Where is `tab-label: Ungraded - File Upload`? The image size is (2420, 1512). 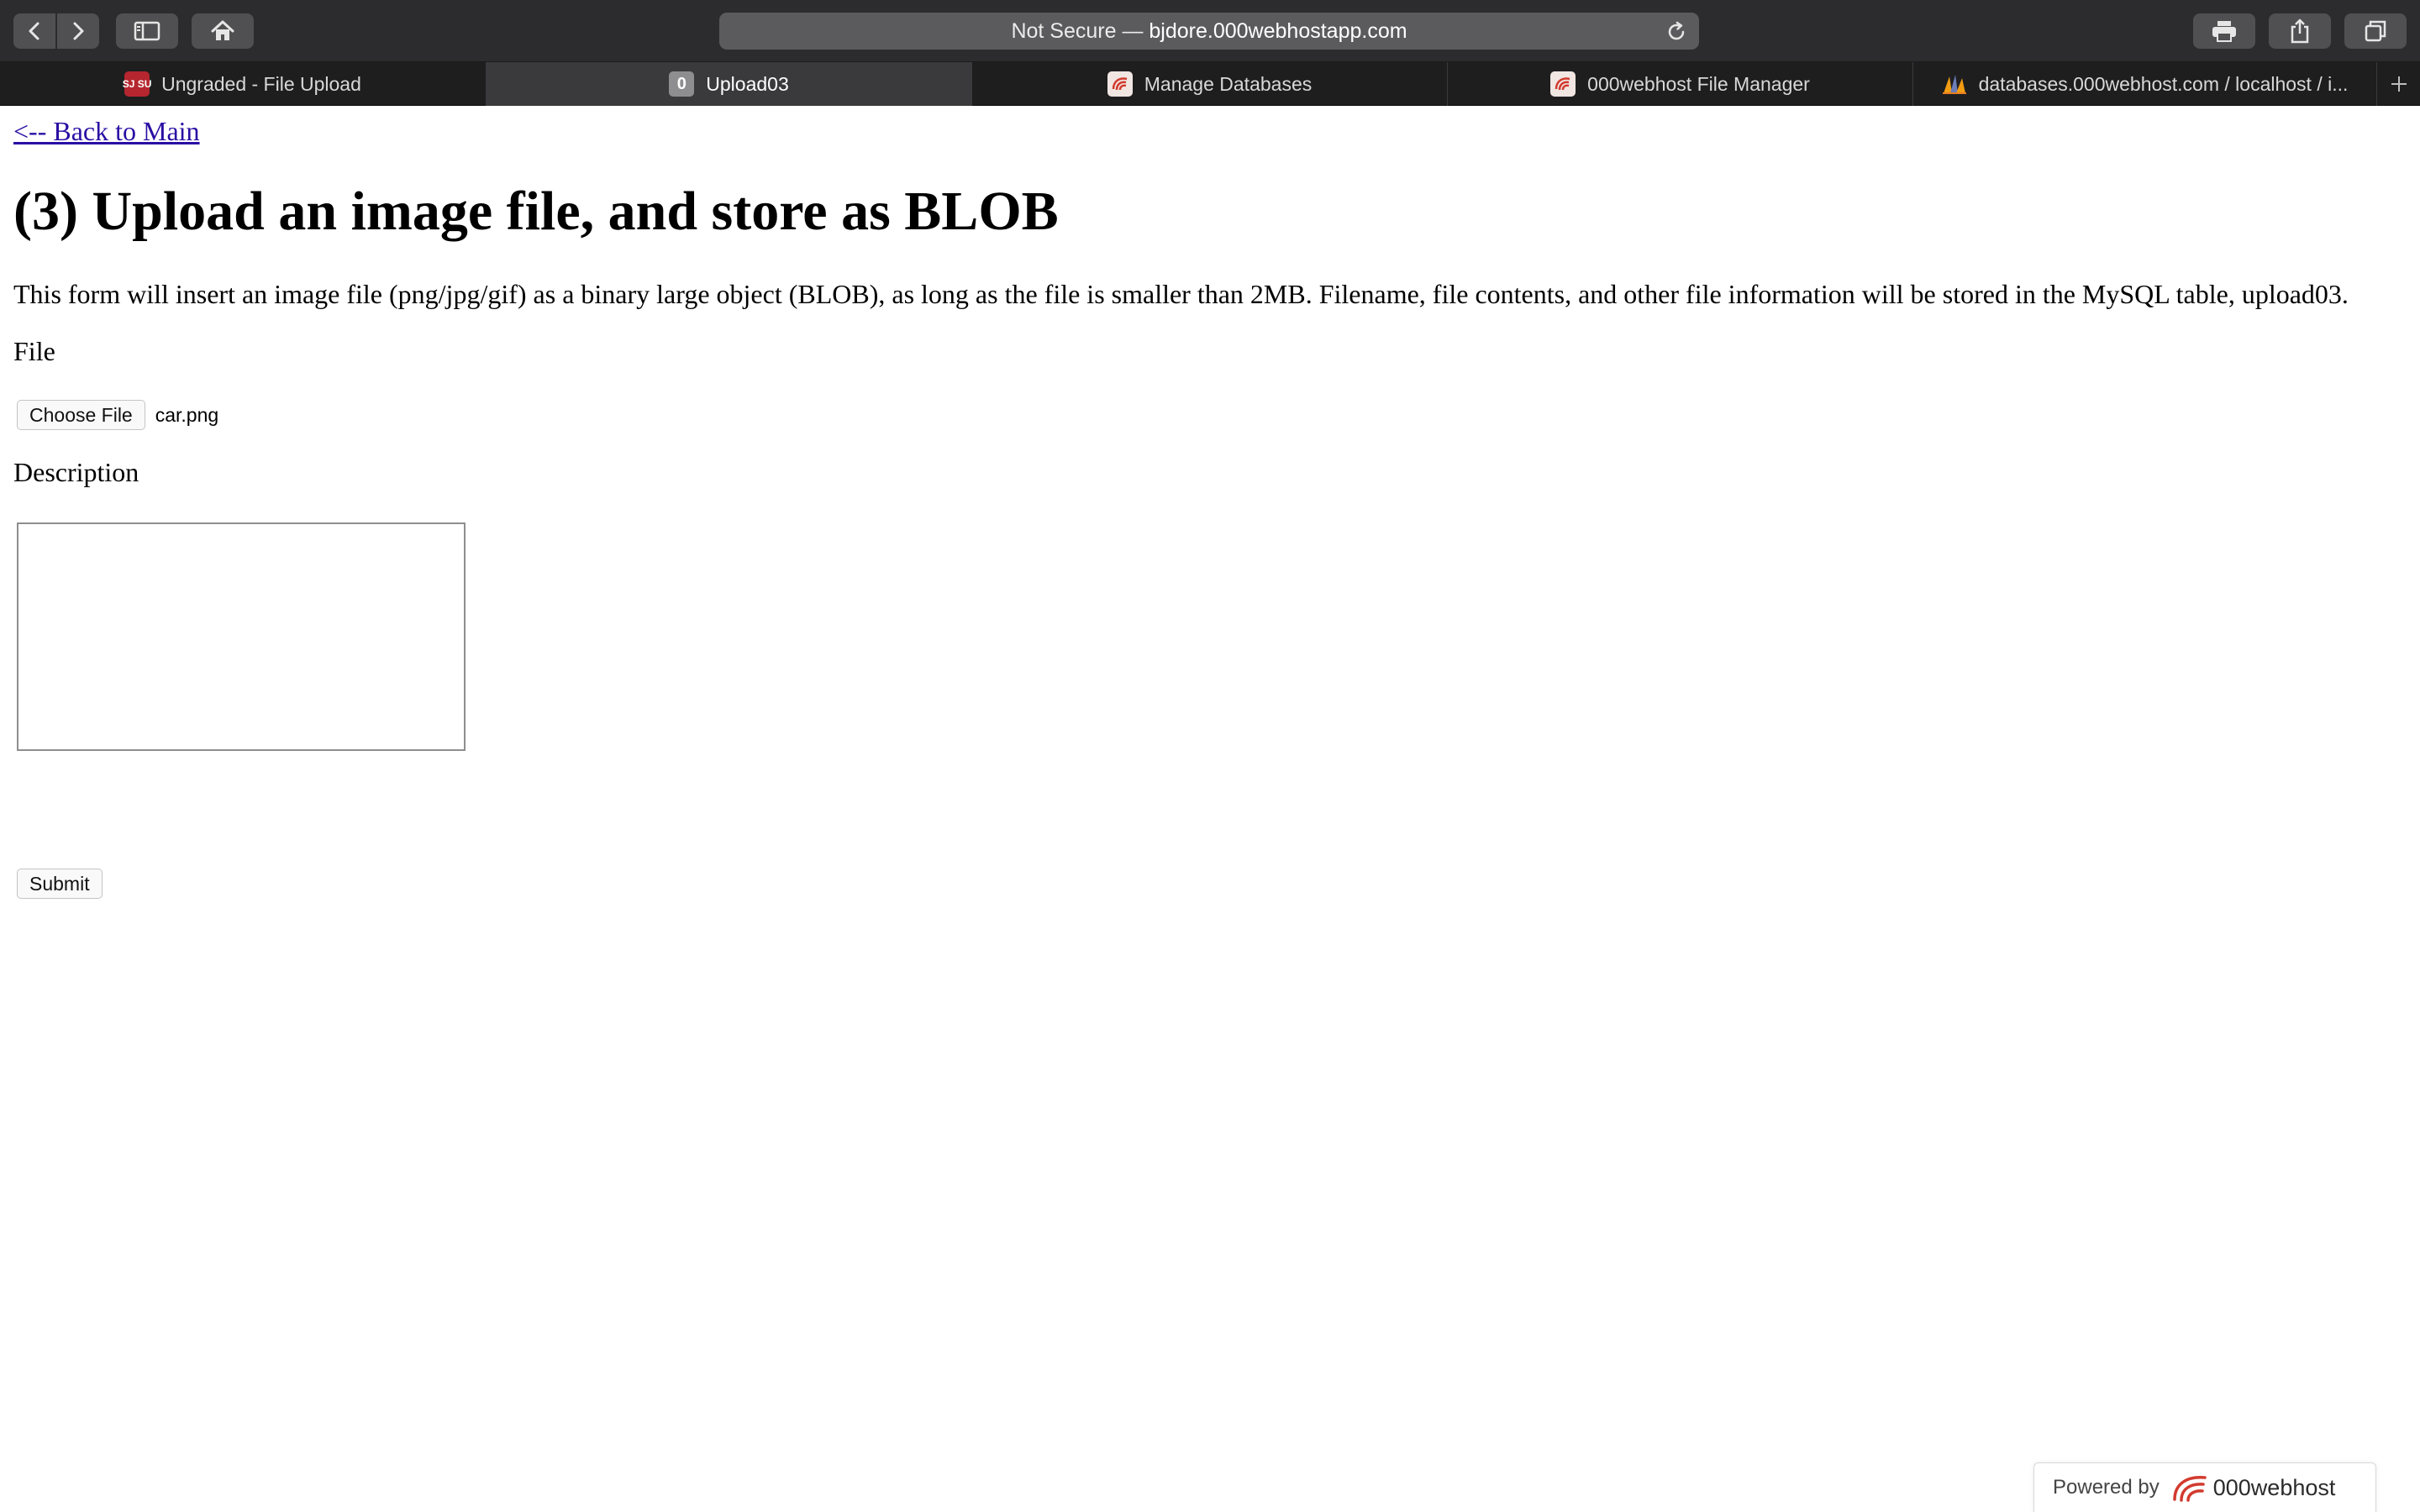
tab-label: Ungraded - File Upload is located at coordinates (261, 83).